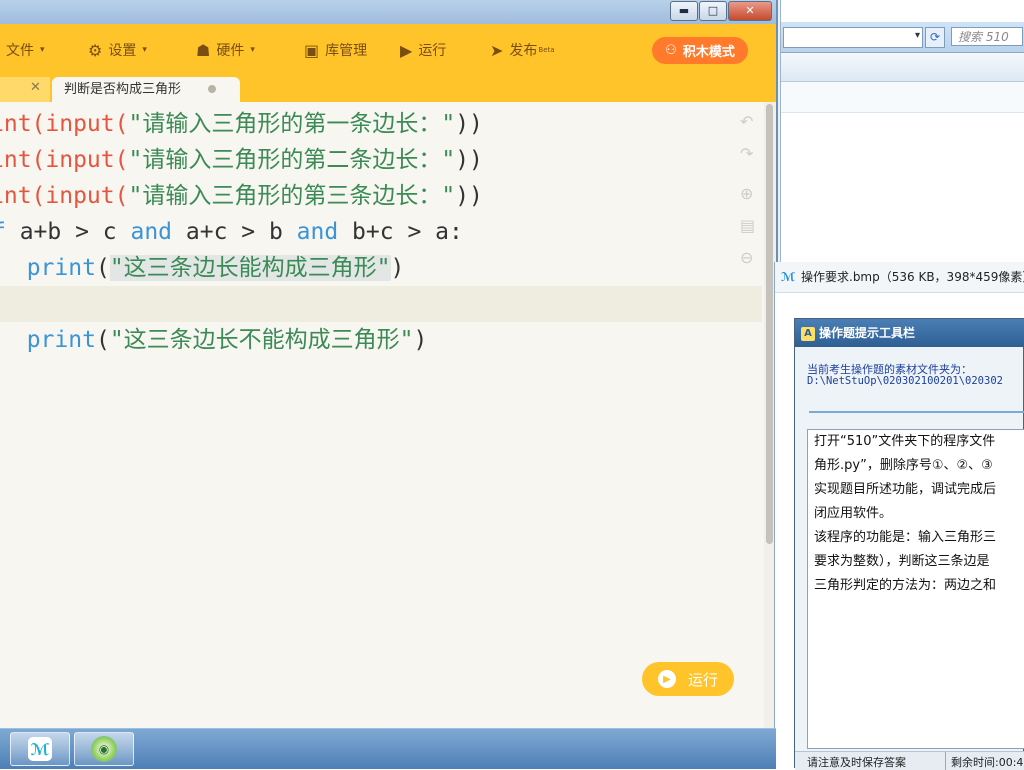  I want to click on redo-icon: ↷, so click(746, 153).